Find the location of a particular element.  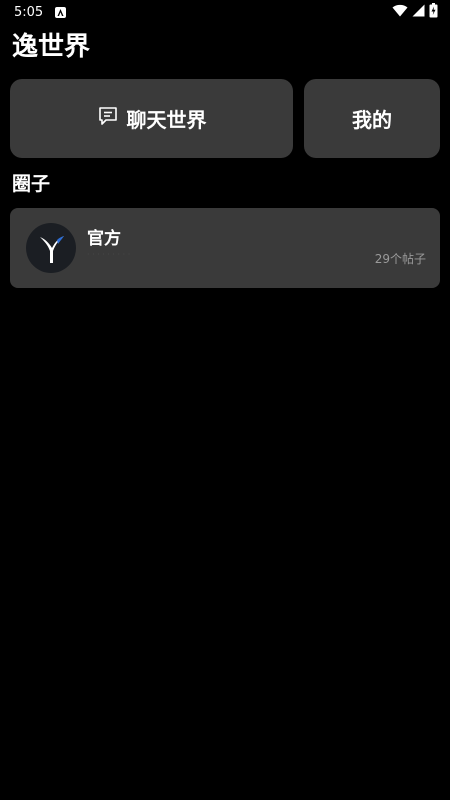

circle-logo-icon is located at coordinates (52, 249).